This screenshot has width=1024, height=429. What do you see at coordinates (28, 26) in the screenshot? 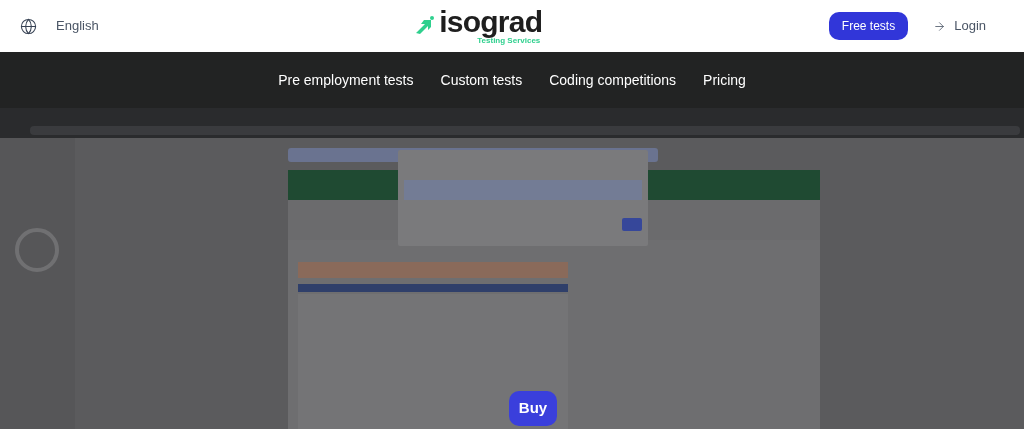
I see `globe-icon` at bounding box center [28, 26].